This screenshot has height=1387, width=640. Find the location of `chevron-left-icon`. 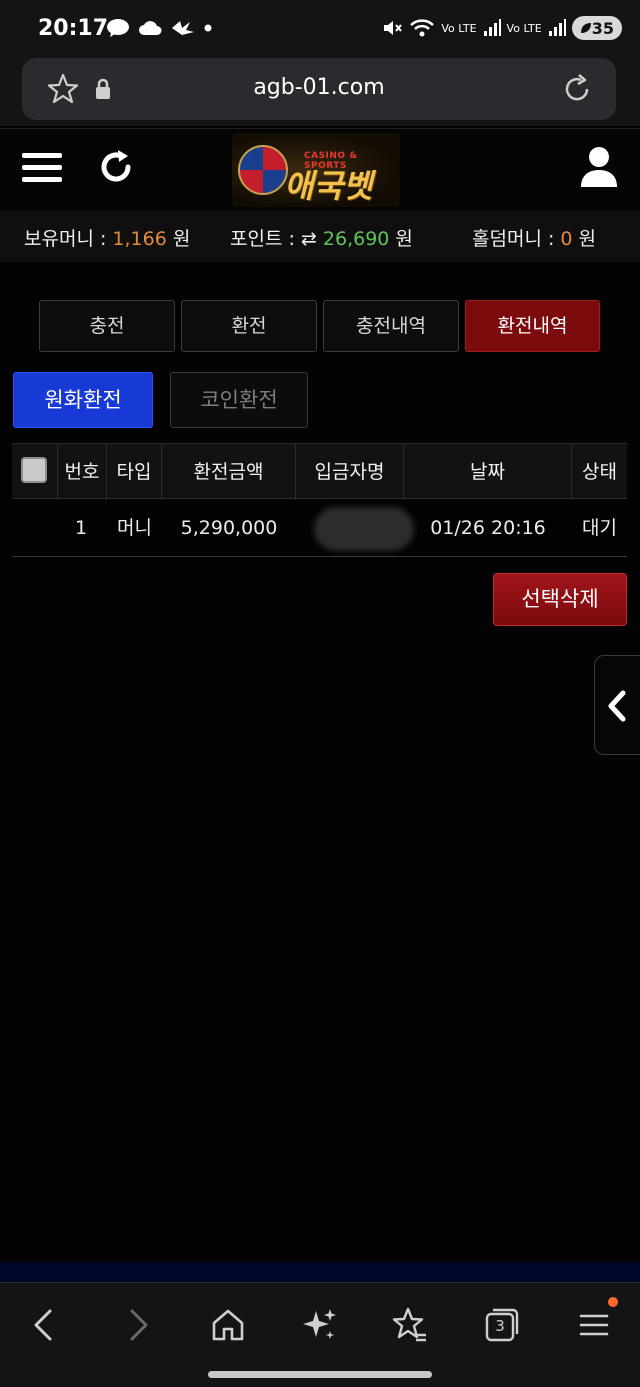

chevron-left-icon is located at coordinates (617, 706).